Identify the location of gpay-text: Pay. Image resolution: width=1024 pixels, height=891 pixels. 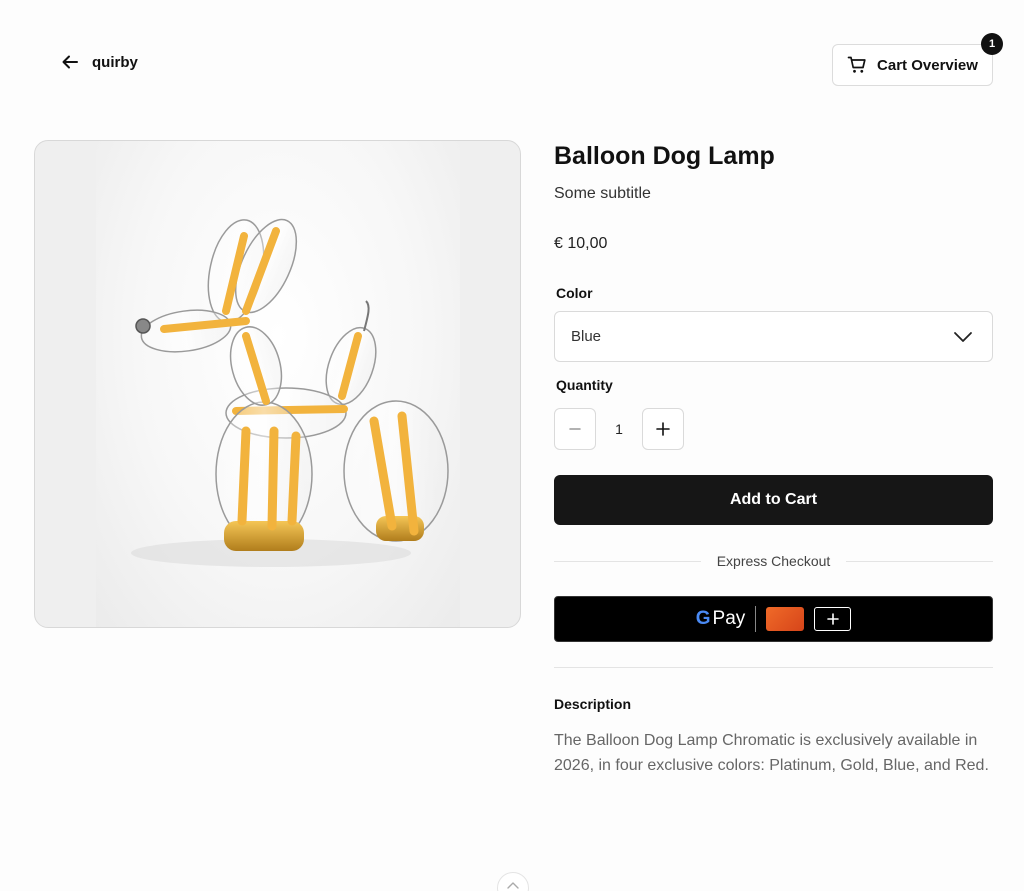
(729, 618).